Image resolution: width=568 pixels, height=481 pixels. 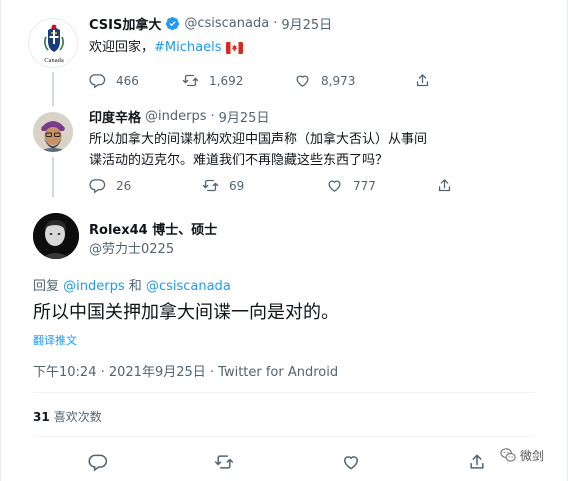 I want to click on likes-stat-count: 31, so click(x=41, y=417).